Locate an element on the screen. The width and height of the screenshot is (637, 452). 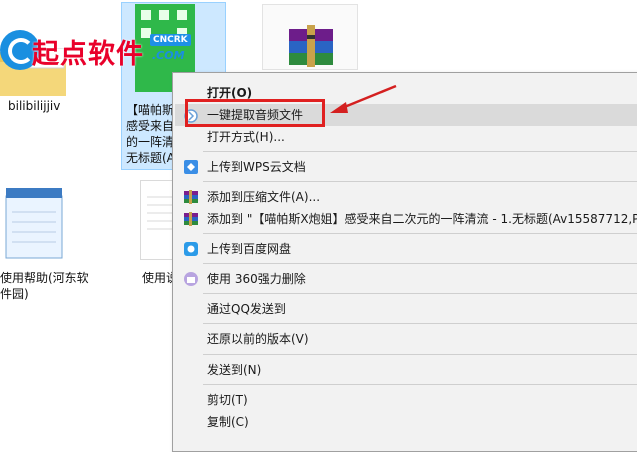
annotation-arrow-icon is located at coordinates (363, 98).